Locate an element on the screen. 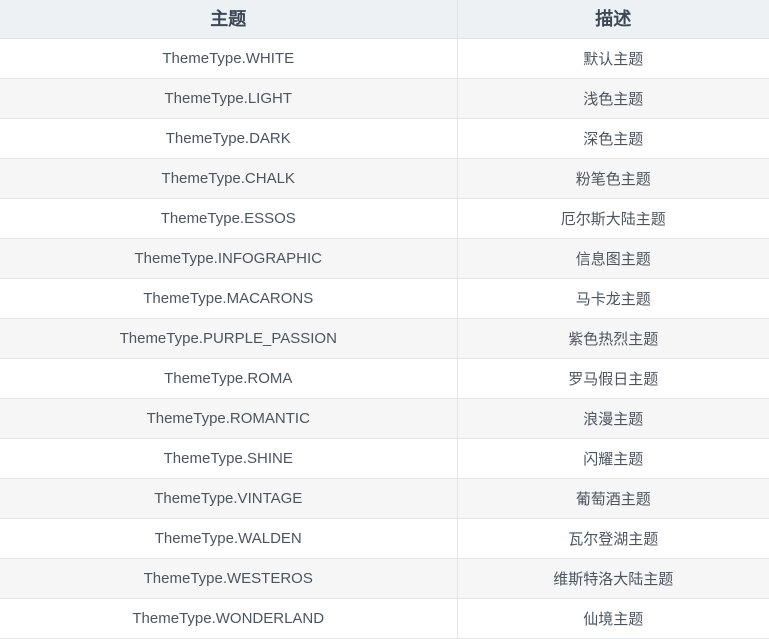 This screenshot has height=639, width=769. table-row: ThemeType.LIGHT 浅色主题 is located at coordinates (384, 98).